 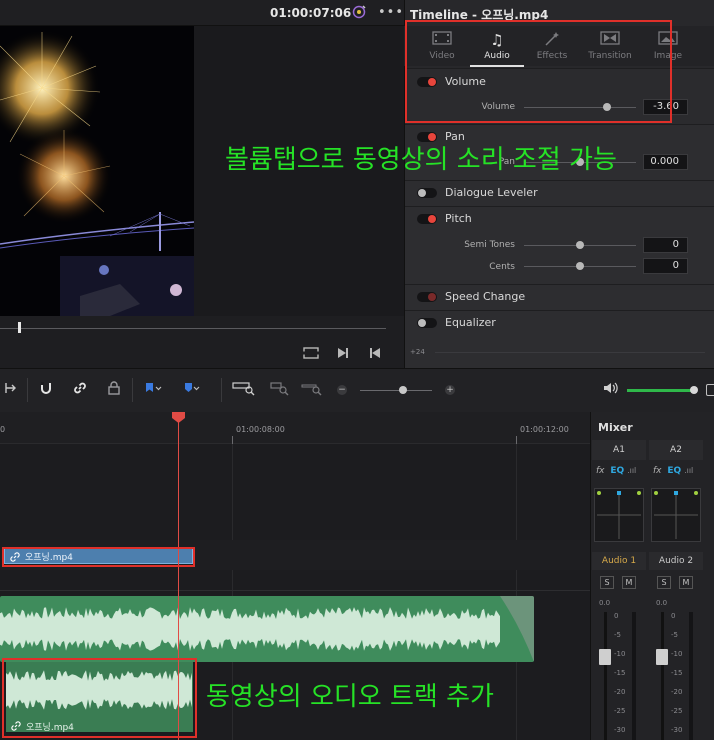 I want to click on timeline-ruler, so click(x=295, y=428).